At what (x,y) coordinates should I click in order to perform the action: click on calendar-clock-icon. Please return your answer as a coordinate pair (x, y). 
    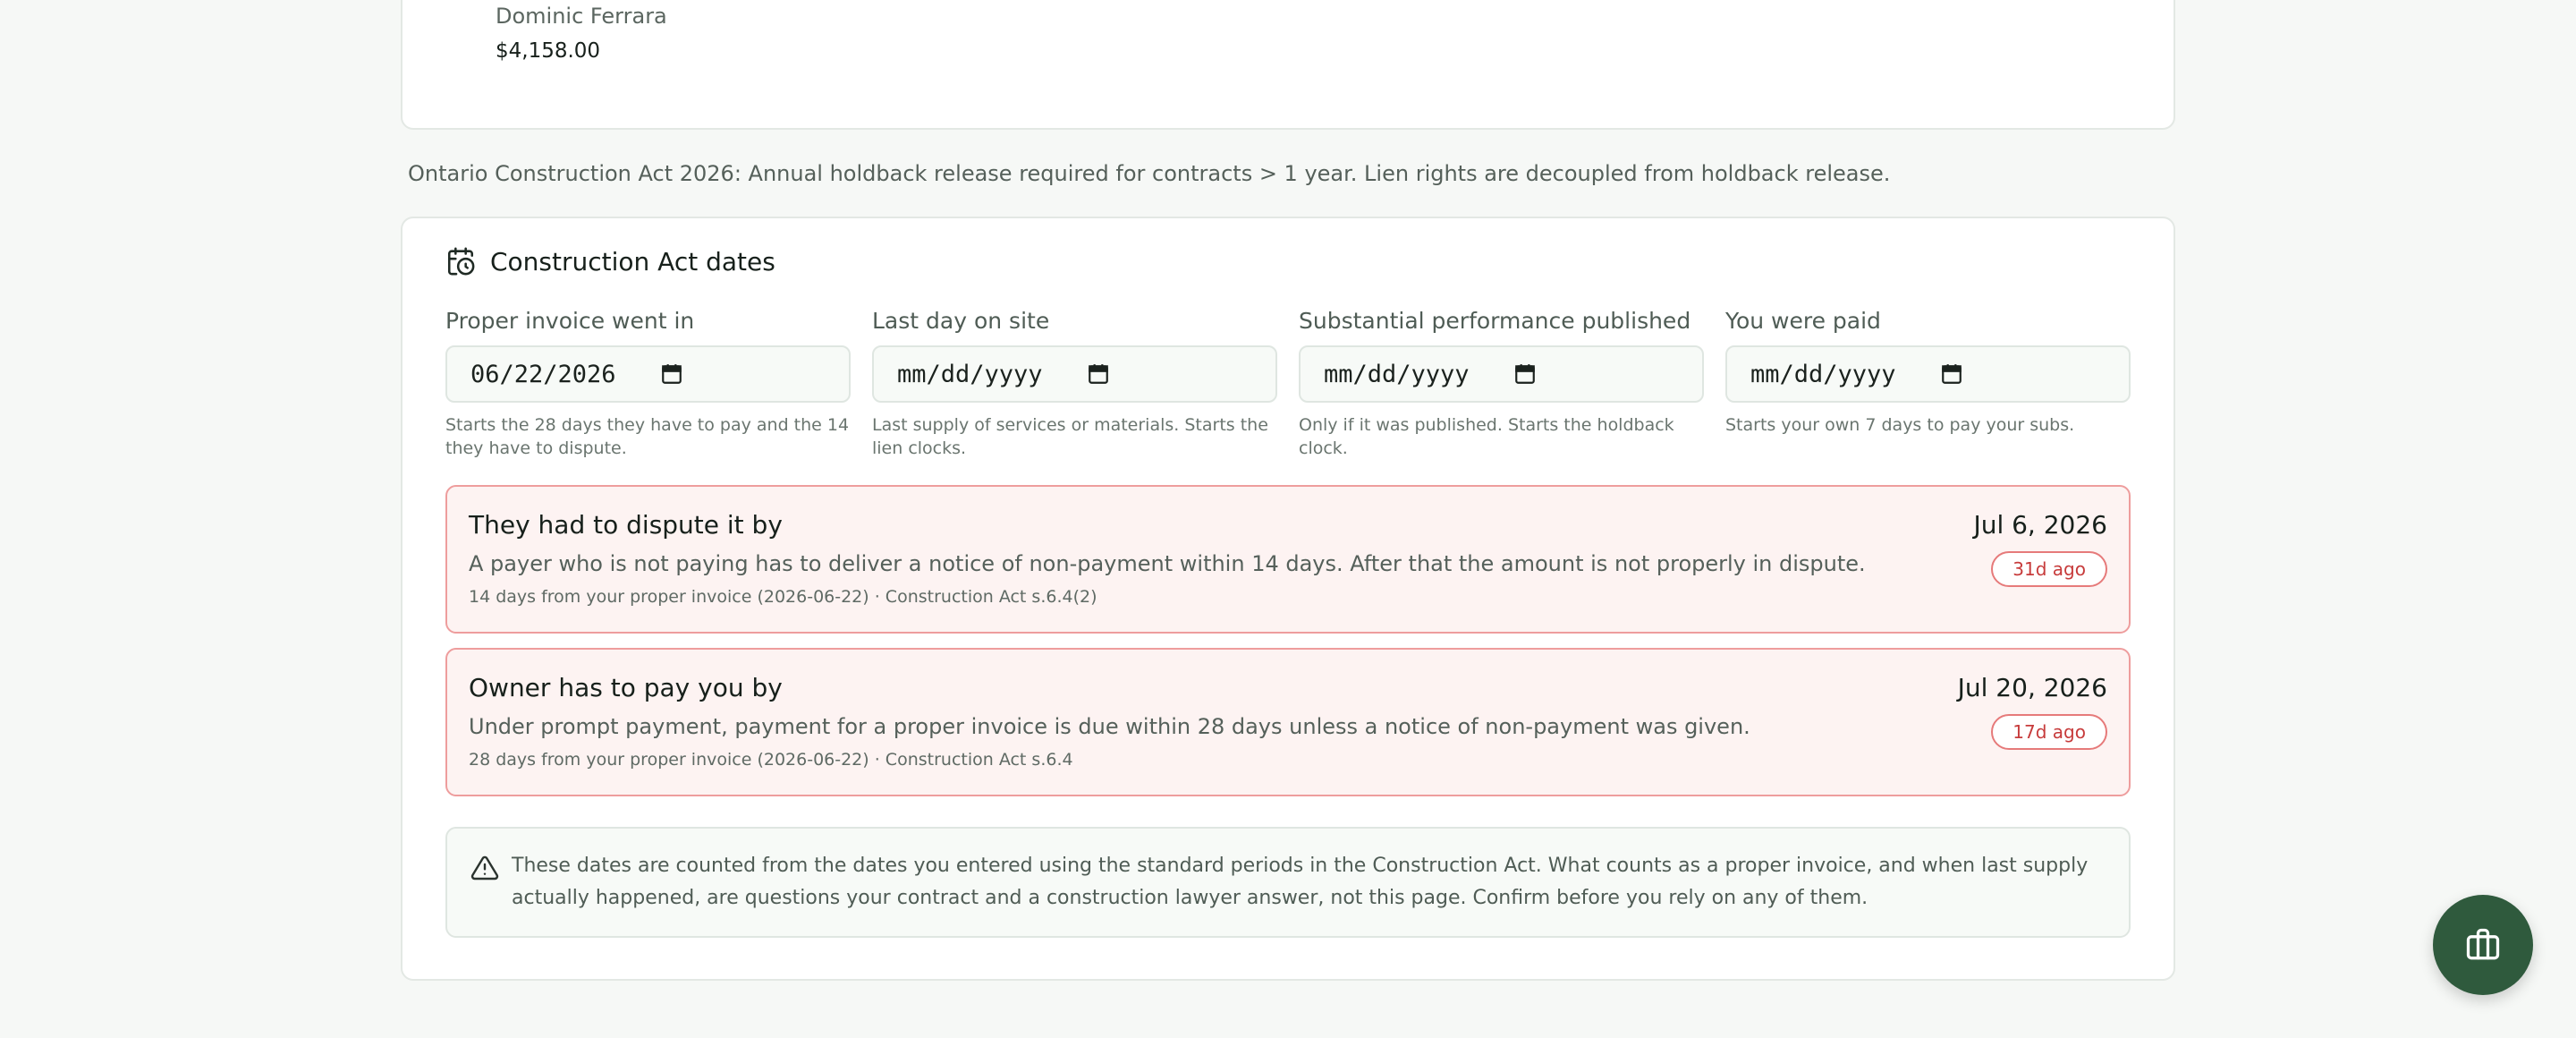
    Looking at the image, I should click on (461, 261).